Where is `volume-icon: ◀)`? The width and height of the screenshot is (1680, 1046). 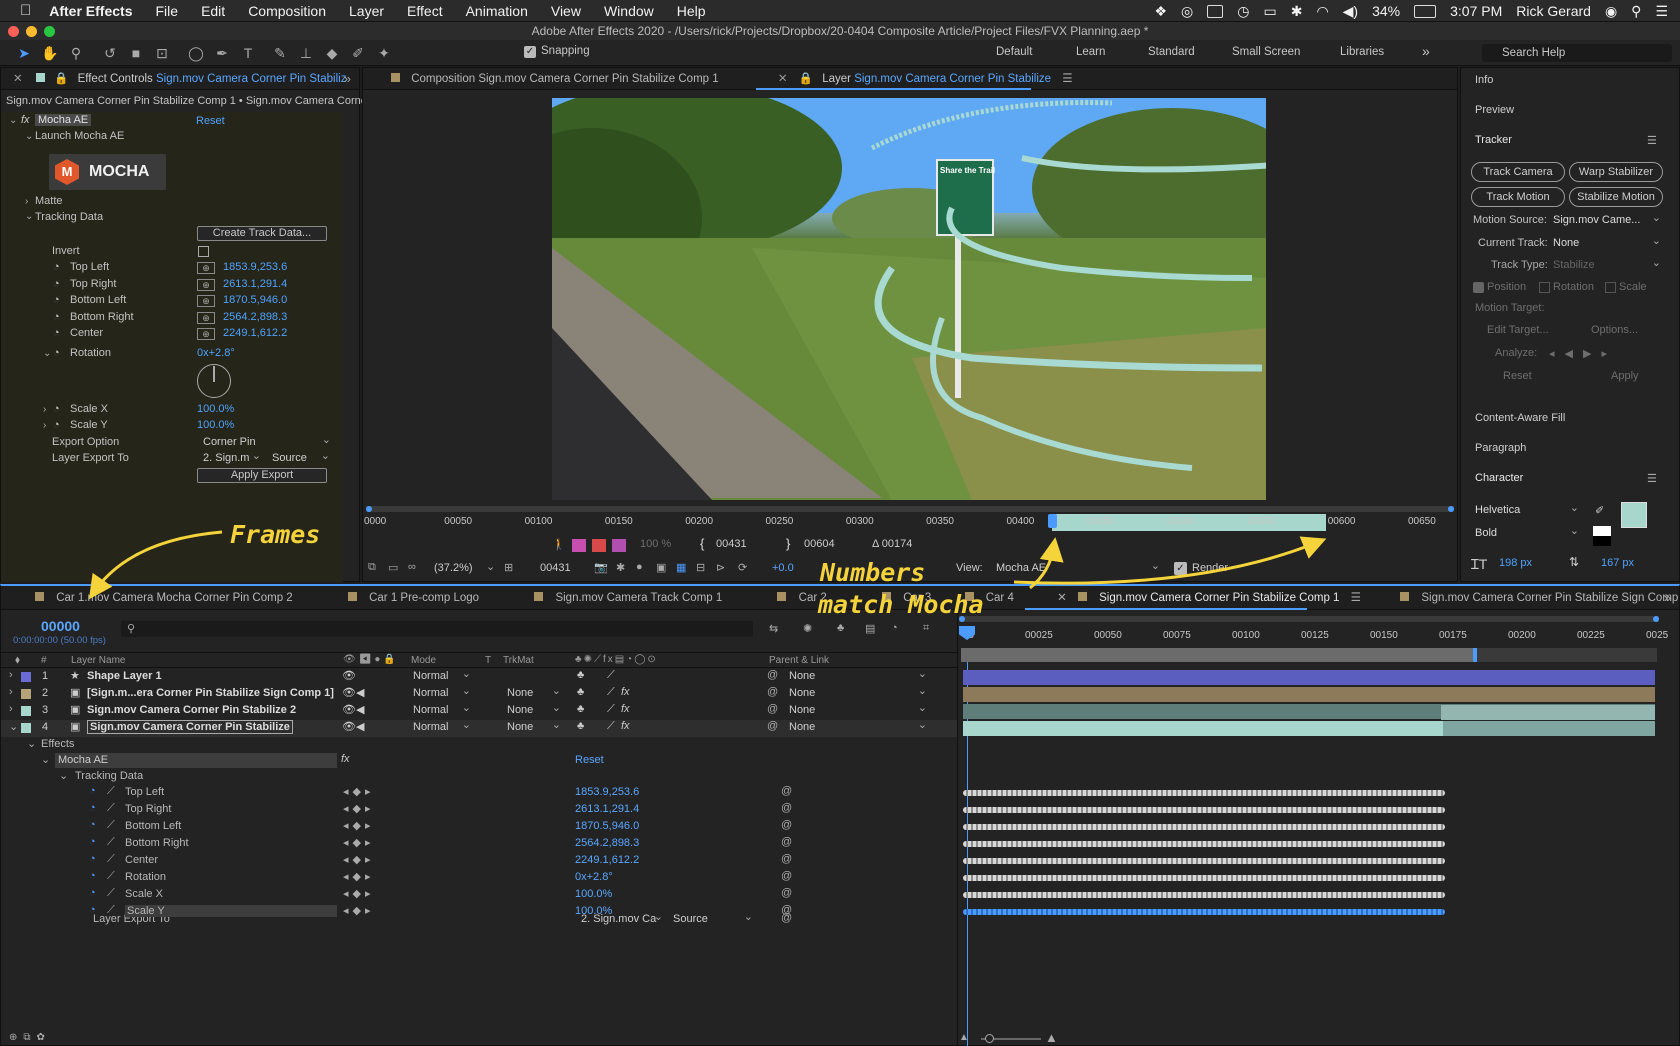
volume-icon: ◀) is located at coordinates (1350, 11).